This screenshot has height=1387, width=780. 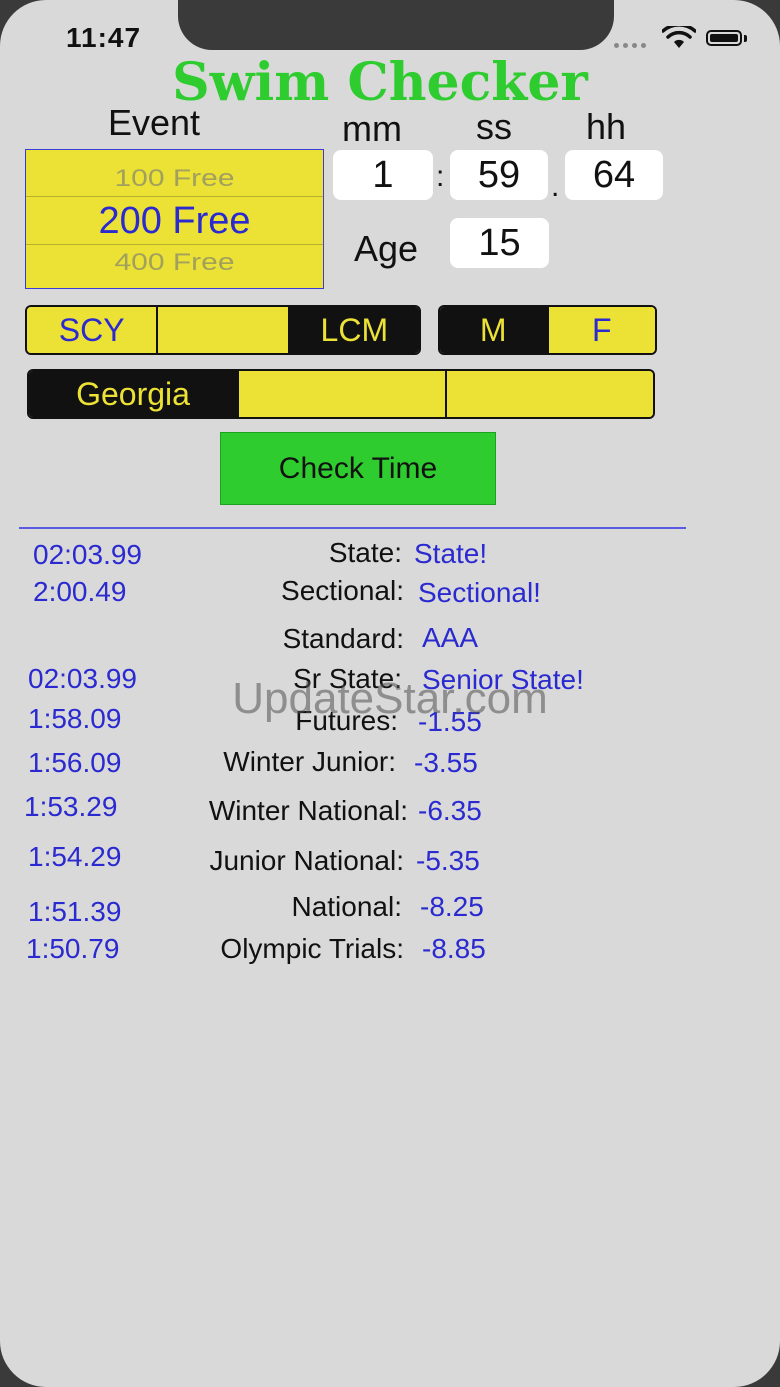 I want to click on event-picker: 100 Free 200 Free 400 Free, so click(x=174, y=219).